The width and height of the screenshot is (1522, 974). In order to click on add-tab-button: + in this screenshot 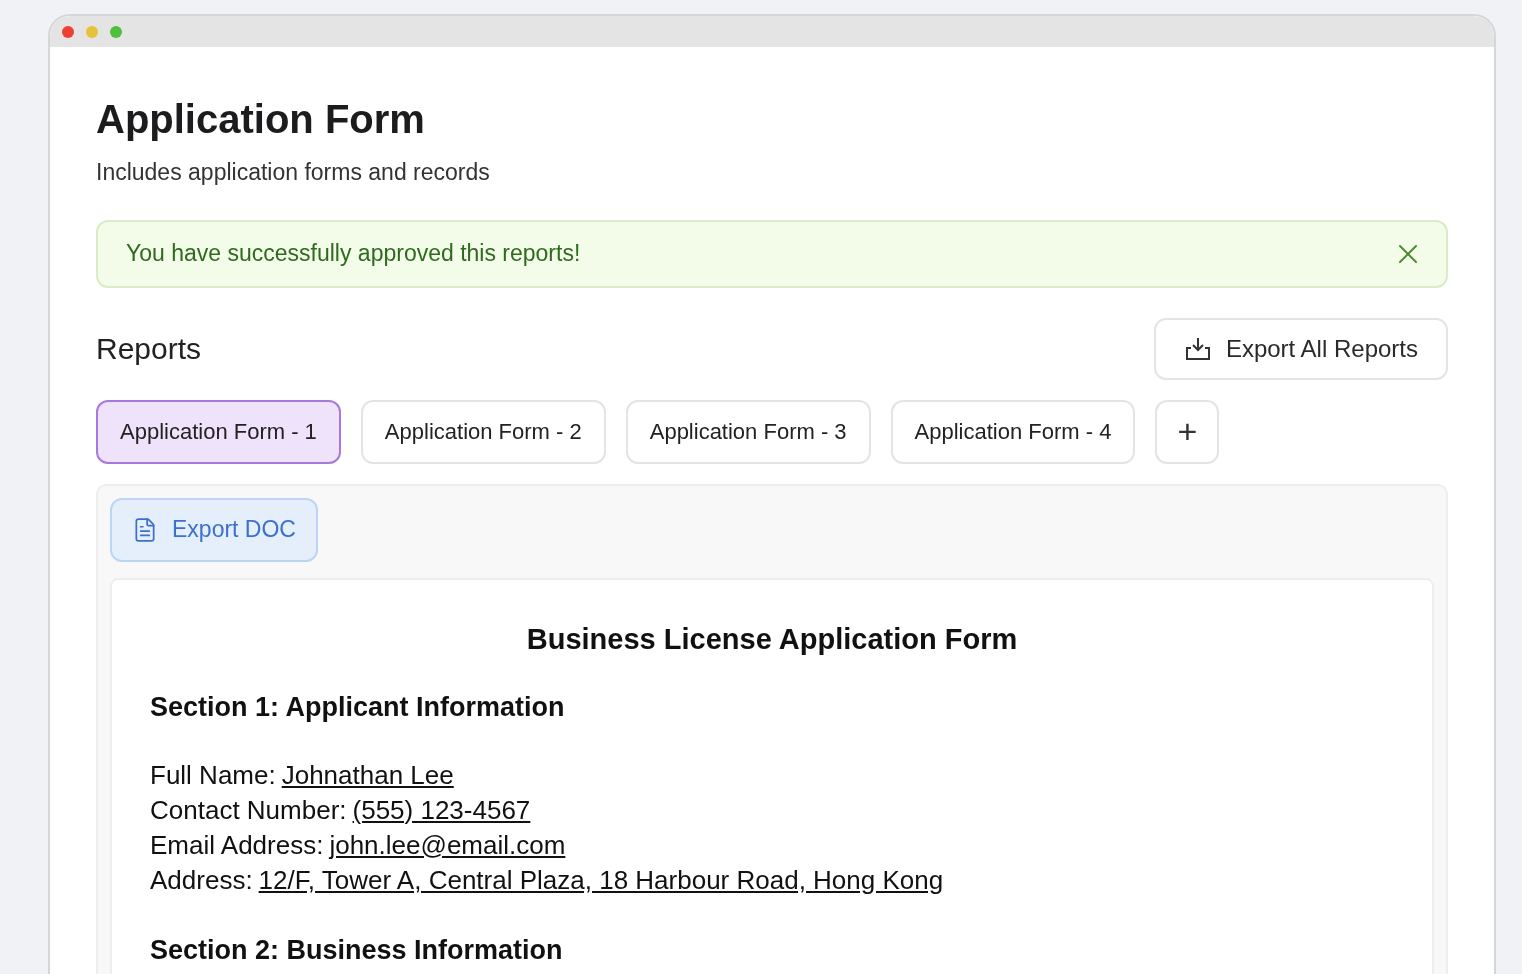, I will do `click(1187, 431)`.